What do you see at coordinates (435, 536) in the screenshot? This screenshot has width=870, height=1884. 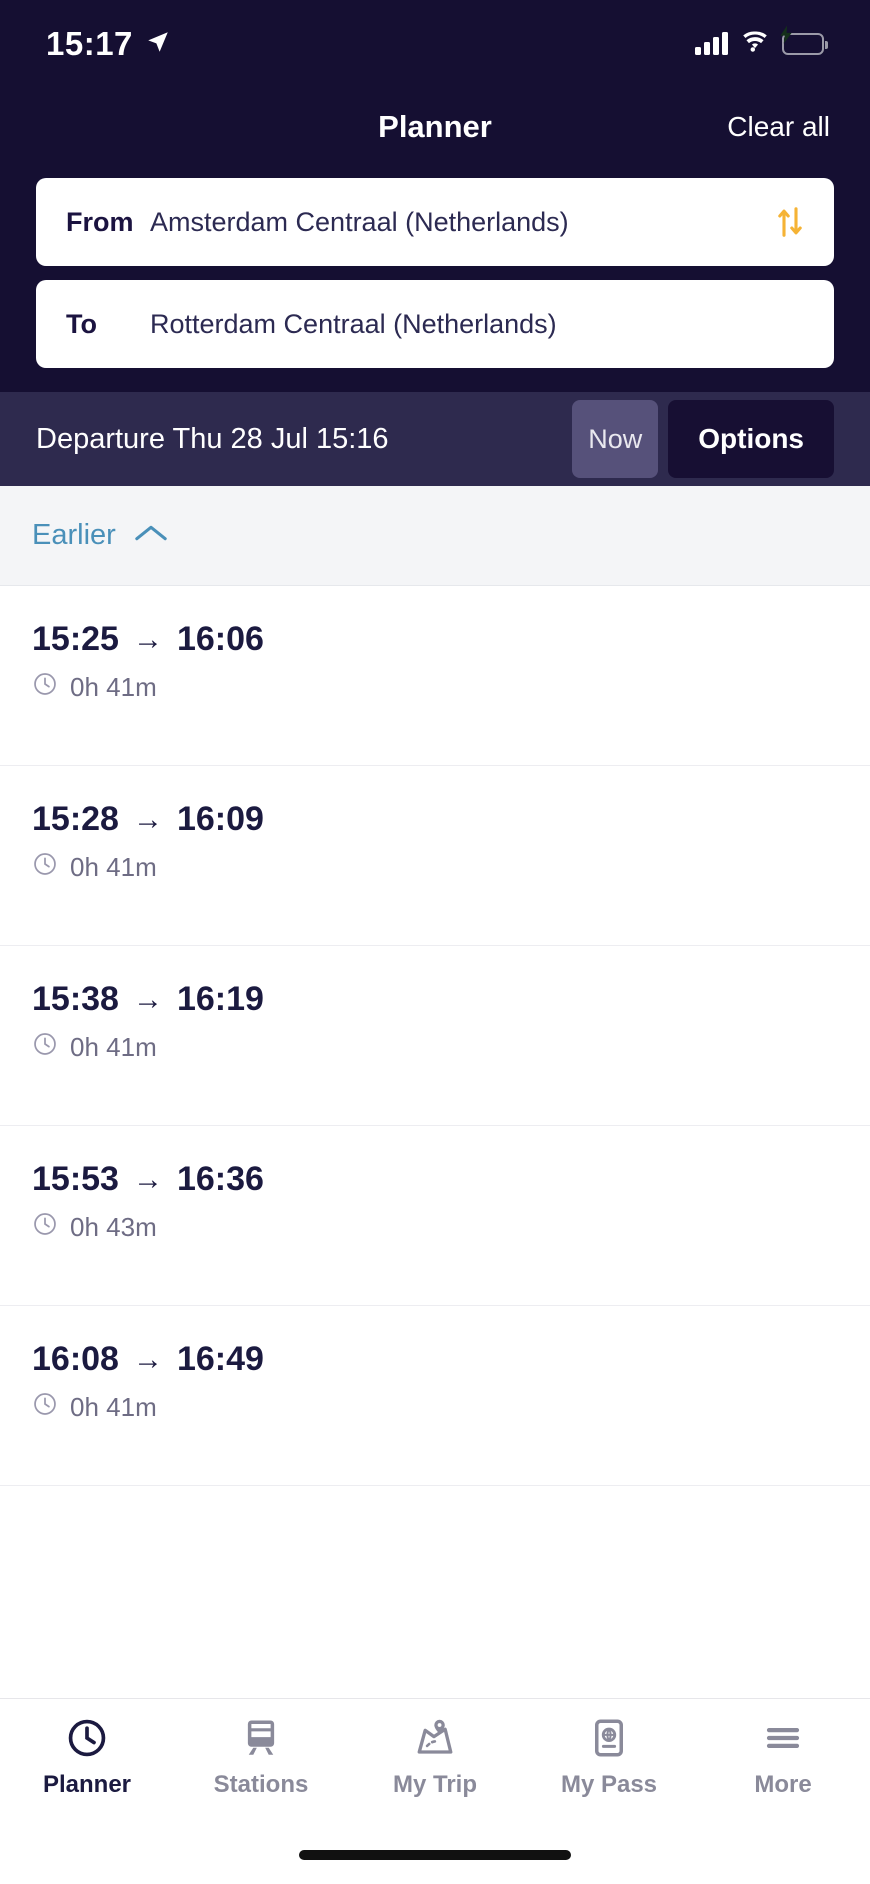 I see `earlier-button: Earlier` at bounding box center [435, 536].